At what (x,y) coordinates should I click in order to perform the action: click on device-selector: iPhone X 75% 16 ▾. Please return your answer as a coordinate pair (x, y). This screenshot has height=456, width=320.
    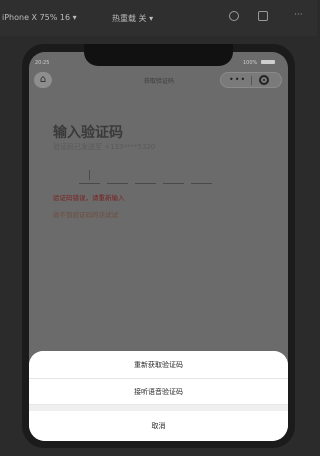
    Looking at the image, I should click on (39, 17).